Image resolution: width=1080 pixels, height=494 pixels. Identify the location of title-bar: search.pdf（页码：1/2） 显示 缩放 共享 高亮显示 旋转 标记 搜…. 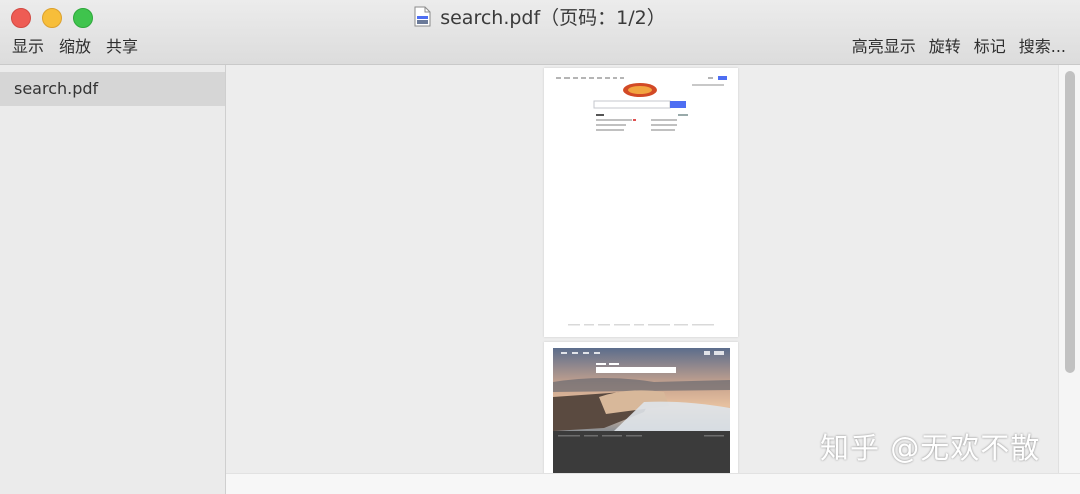
(540, 32).